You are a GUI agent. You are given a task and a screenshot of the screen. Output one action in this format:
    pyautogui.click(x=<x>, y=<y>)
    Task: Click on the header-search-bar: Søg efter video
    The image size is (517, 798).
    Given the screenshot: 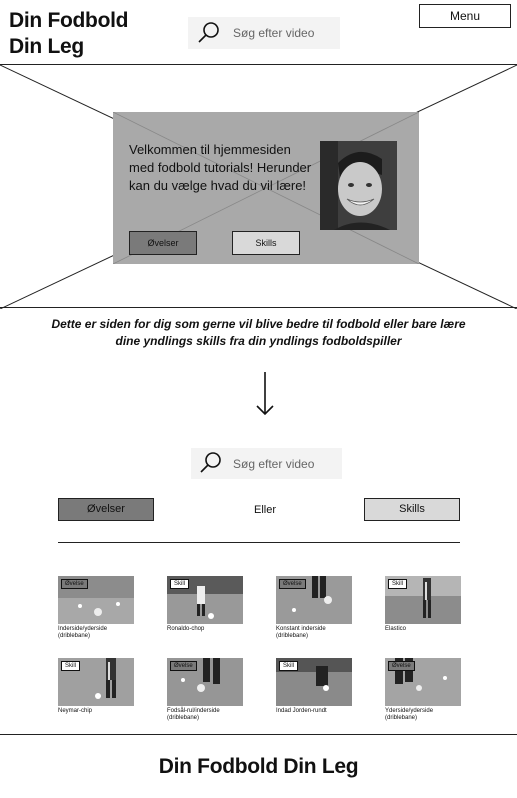 What is the action you would take?
    pyautogui.click(x=264, y=33)
    